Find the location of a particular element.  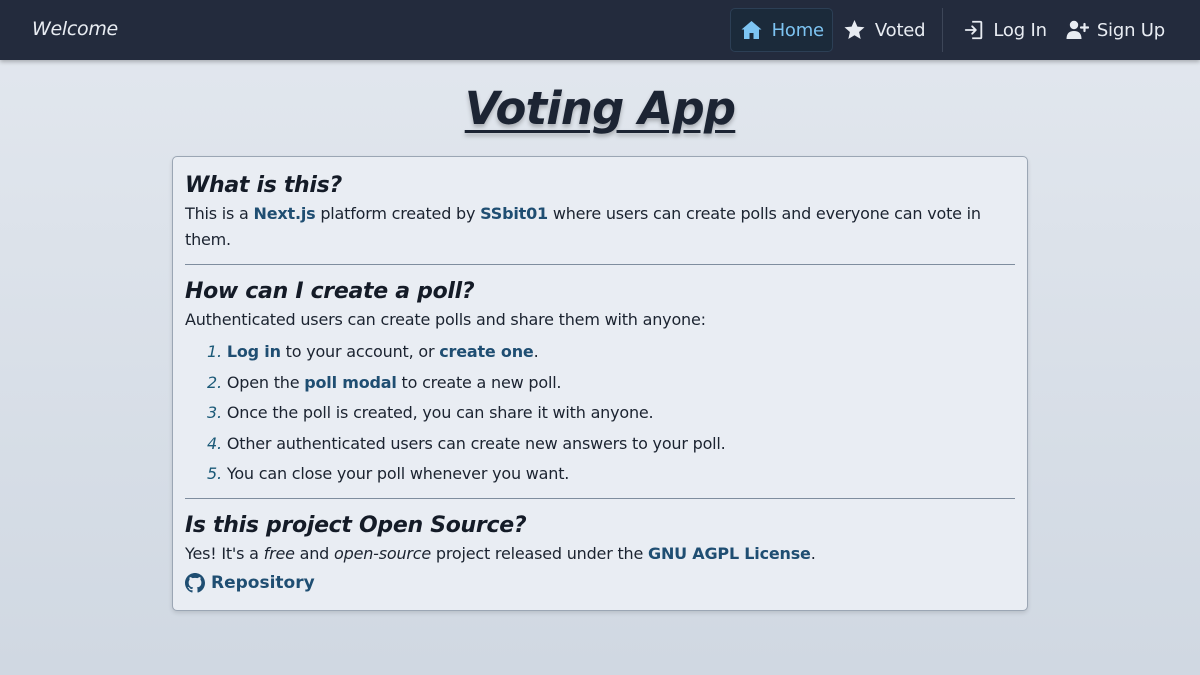

section-opensource-heading: Is this project Open Source? is located at coordinates (356, 525).